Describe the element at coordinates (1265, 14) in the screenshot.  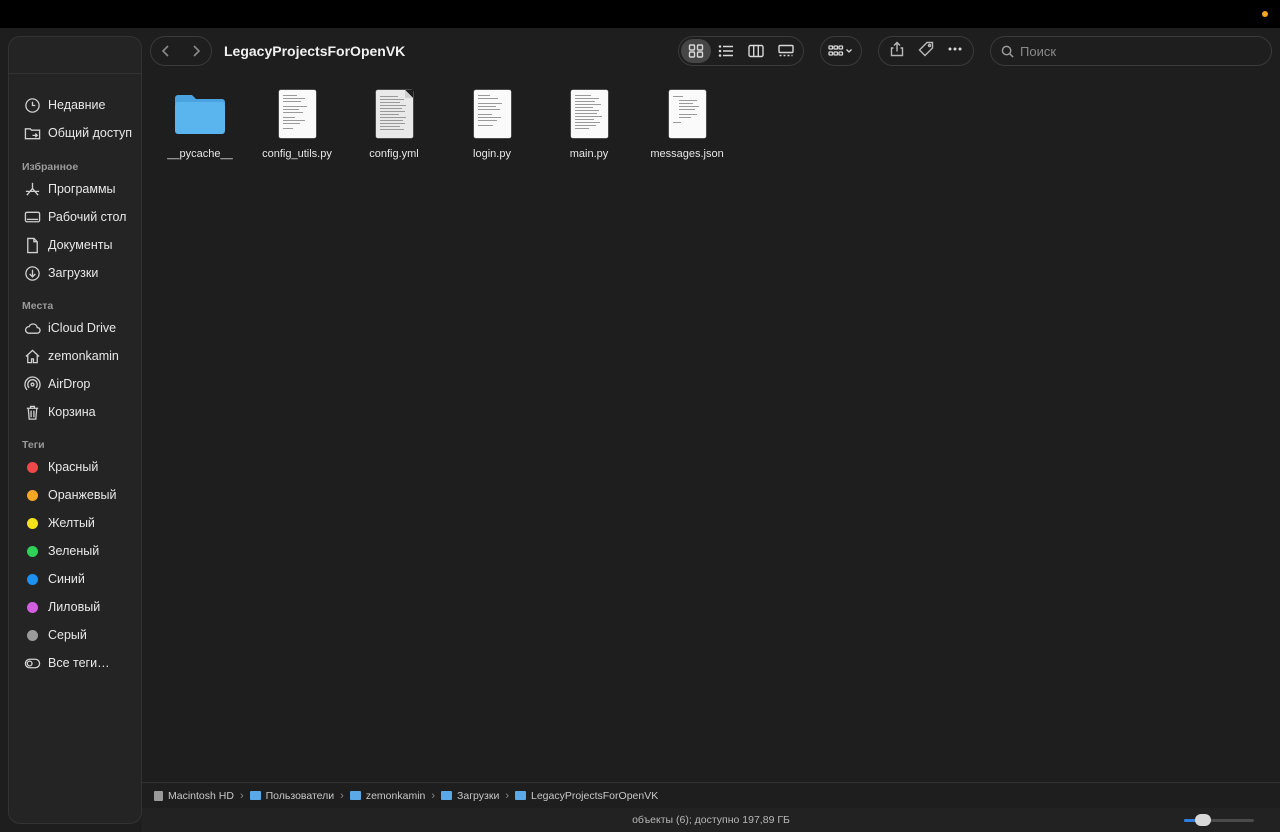
I see `recording-indicator` at that location.